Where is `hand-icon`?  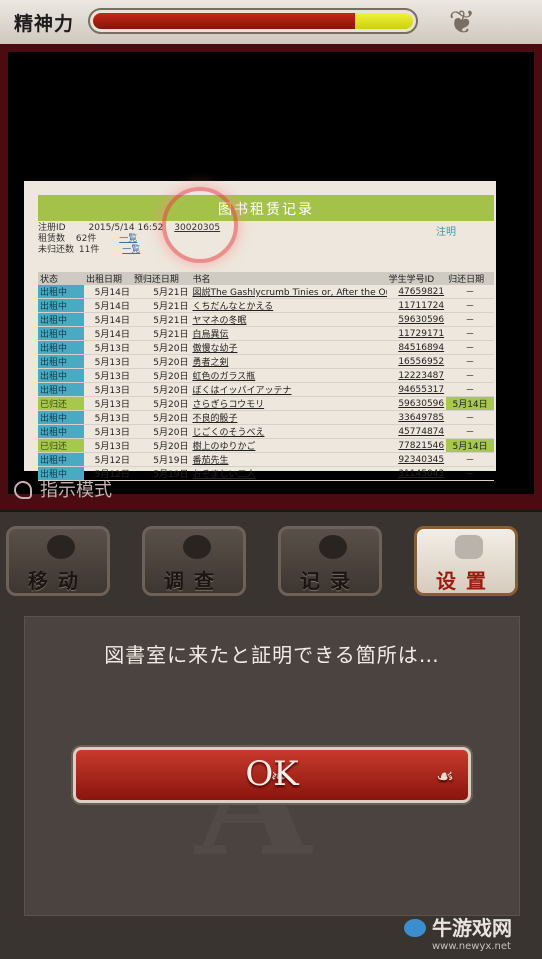 hand-icon is located at coordinates (23, 490).